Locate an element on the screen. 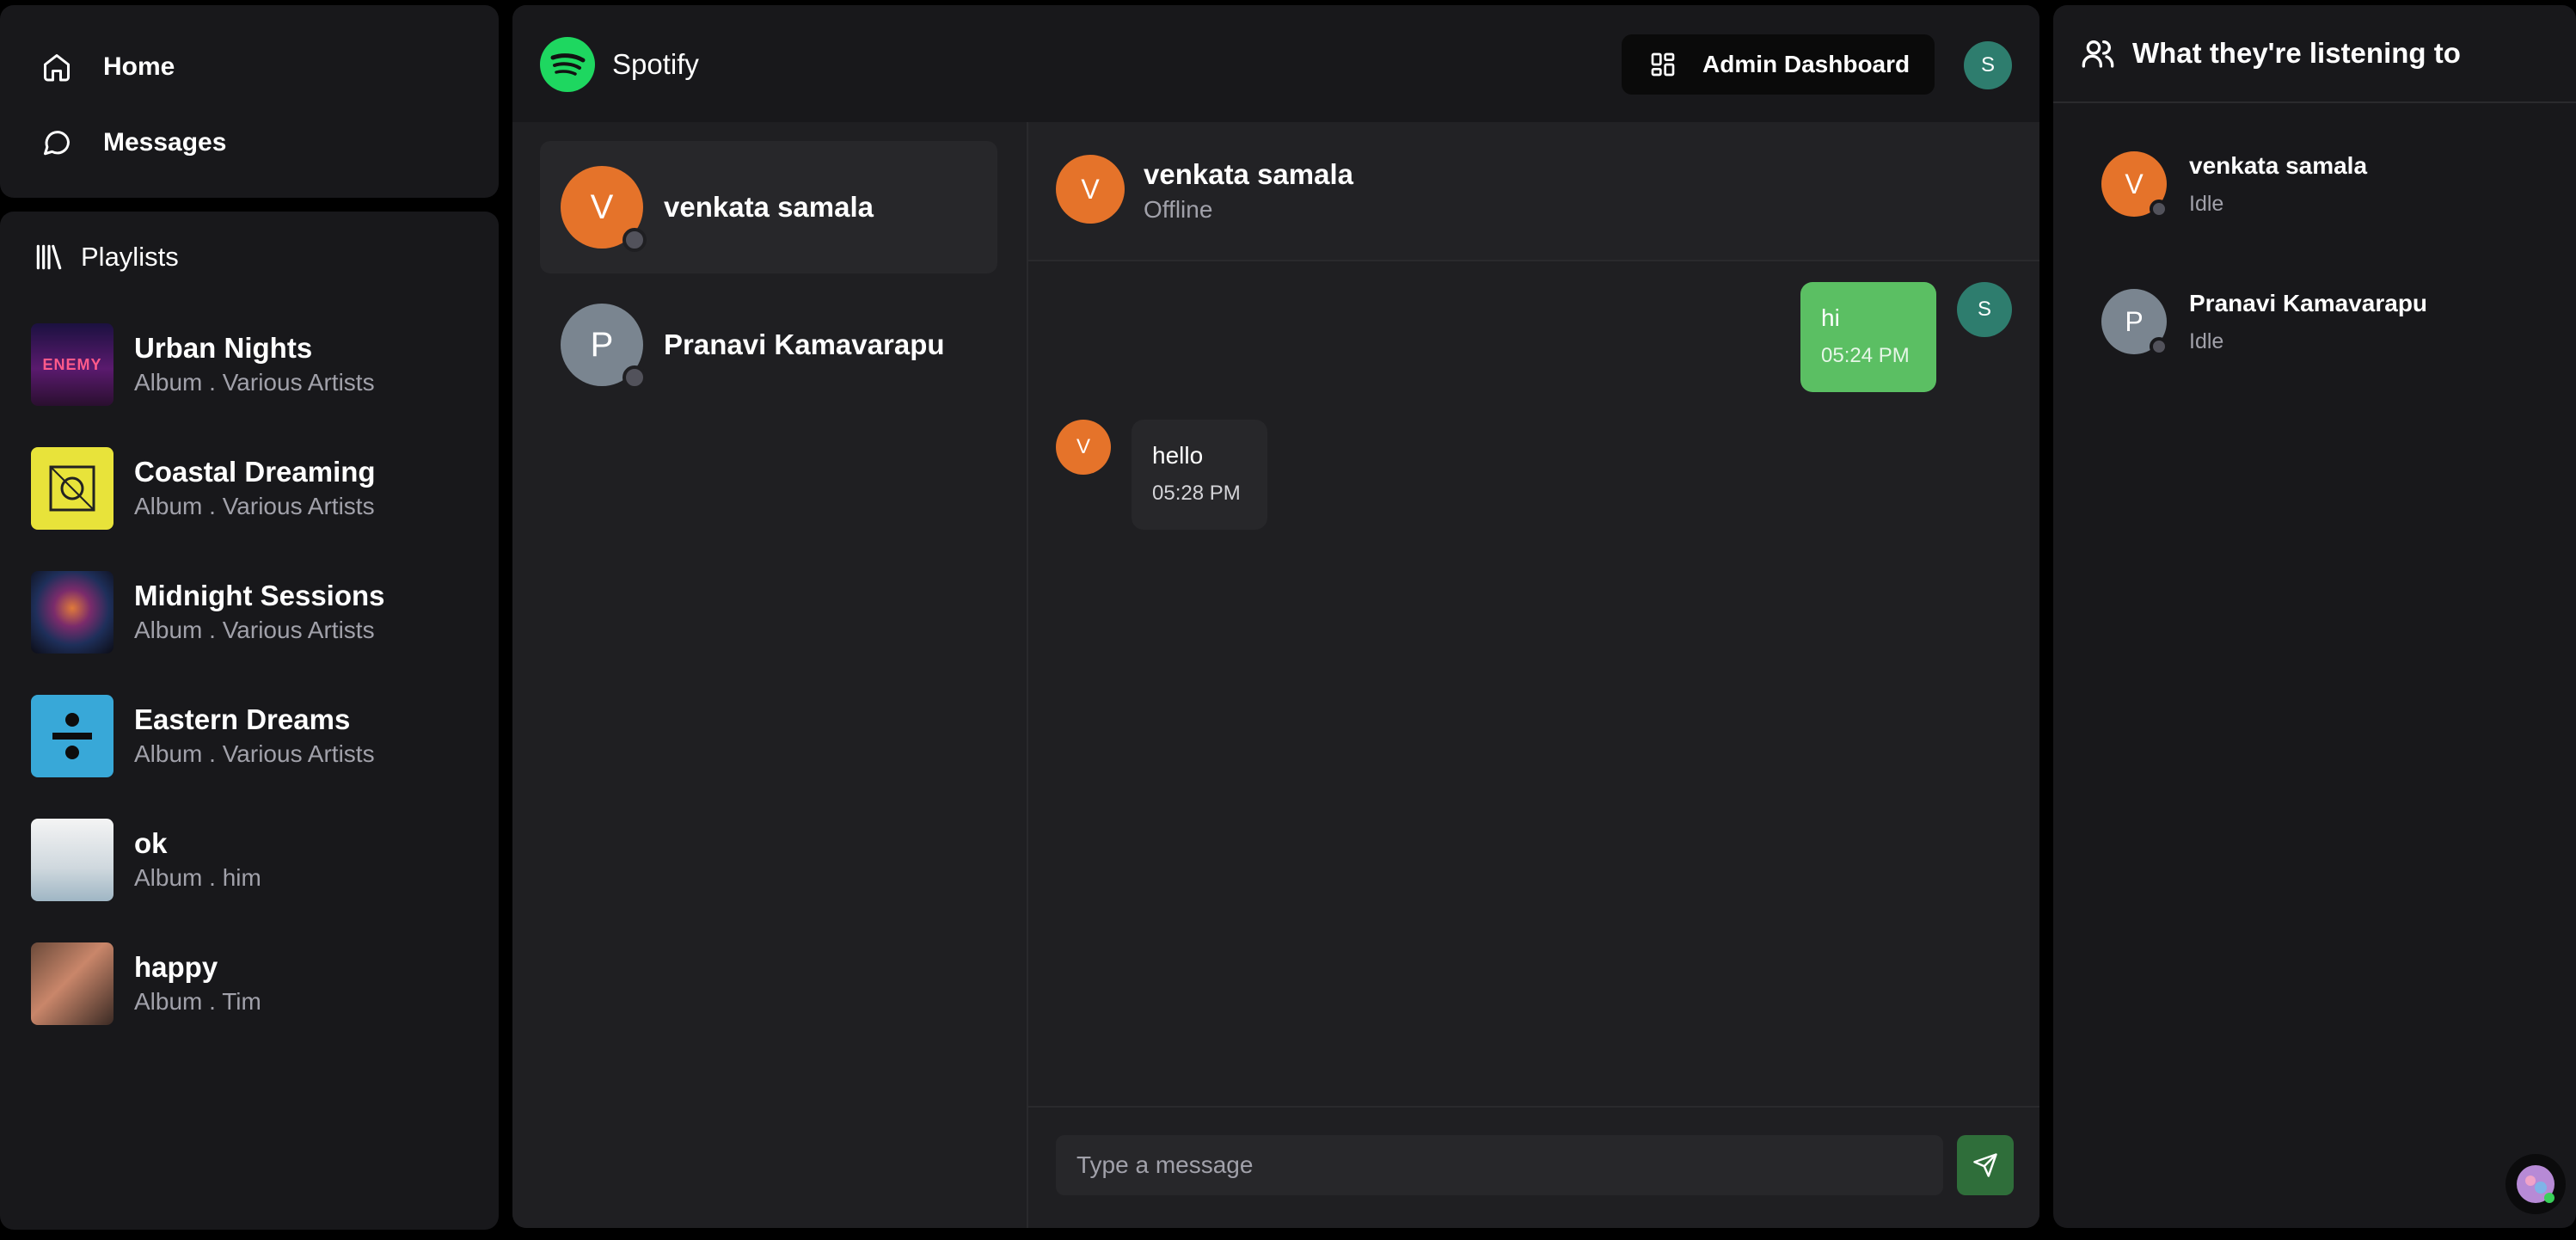  message-text: hi is located at coordinates (1831, 317).